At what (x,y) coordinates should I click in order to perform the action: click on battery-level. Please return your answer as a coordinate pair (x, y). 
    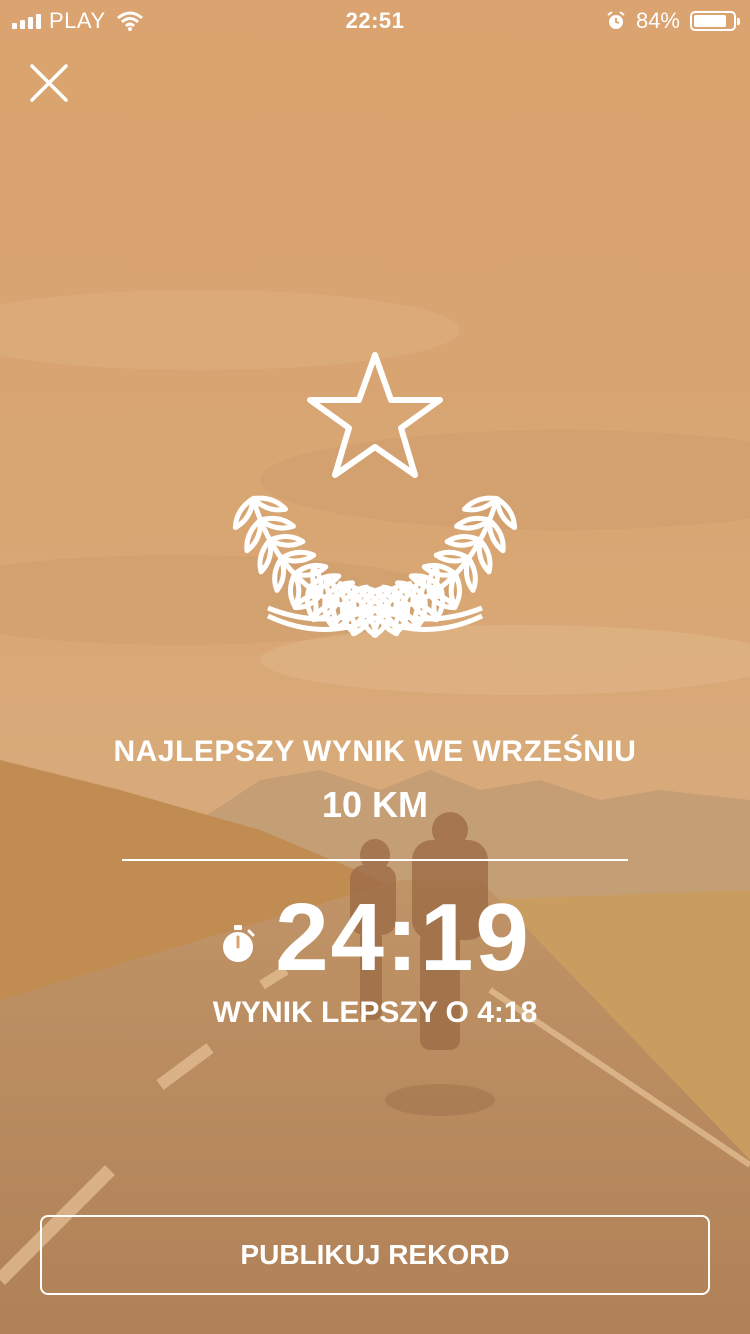
    Looking at the image, I should click on (710, 21).